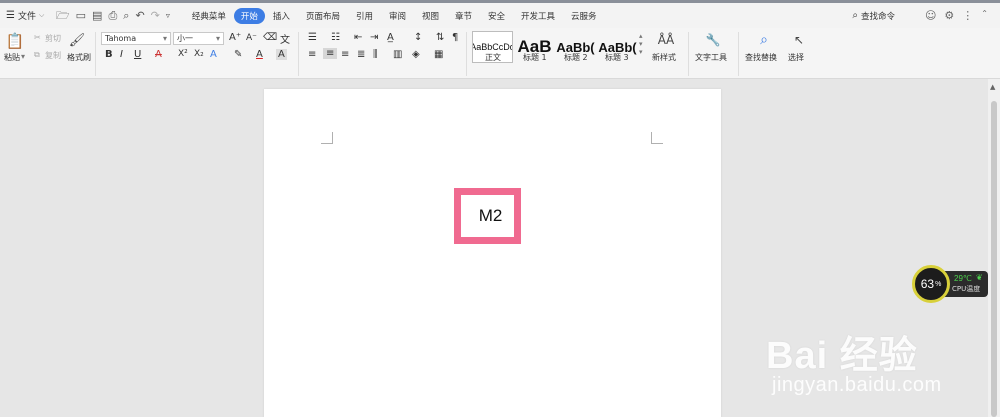 The width and height of the screenshot is (1000, 417). Describe the element at coordinates (15, 41) in the screenshot. I see `paste-icon: 📋` at that location.